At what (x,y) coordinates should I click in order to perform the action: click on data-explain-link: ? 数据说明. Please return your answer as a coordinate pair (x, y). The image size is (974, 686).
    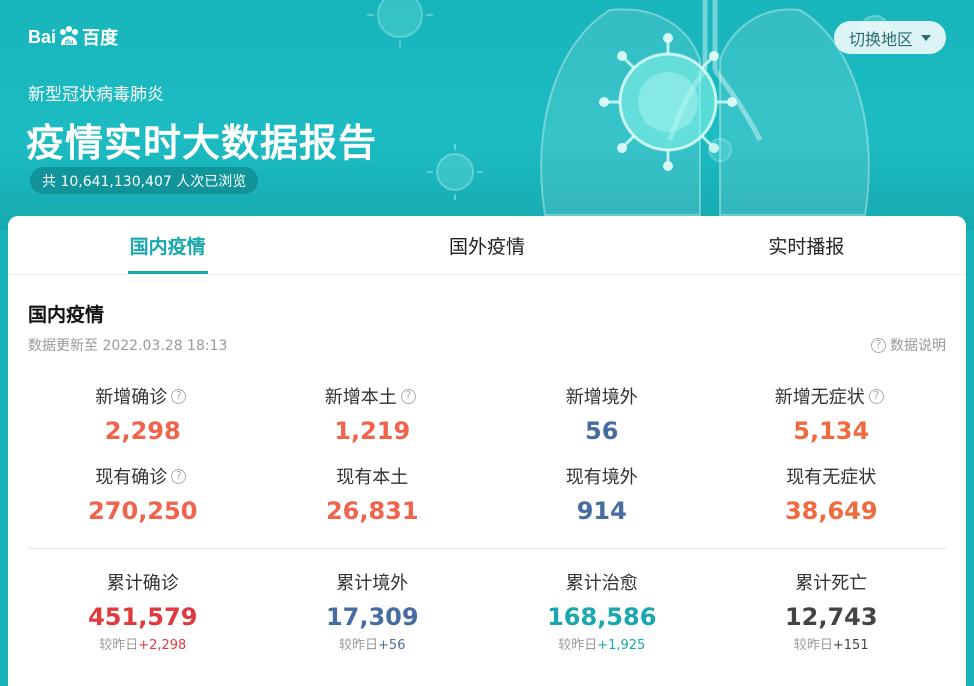
    Looking at the image, I should click on (906, 345).